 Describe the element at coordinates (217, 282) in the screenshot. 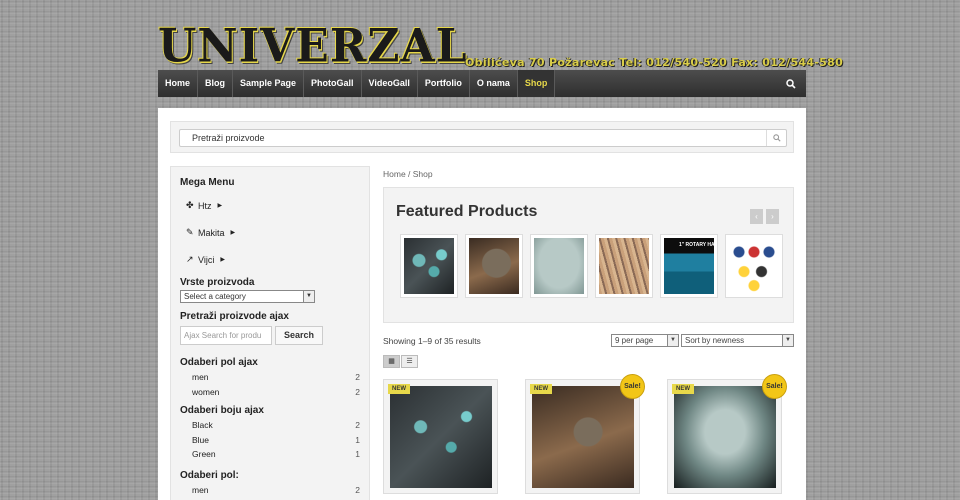

I see `categories-title: Vrste proizvoda` at that location.